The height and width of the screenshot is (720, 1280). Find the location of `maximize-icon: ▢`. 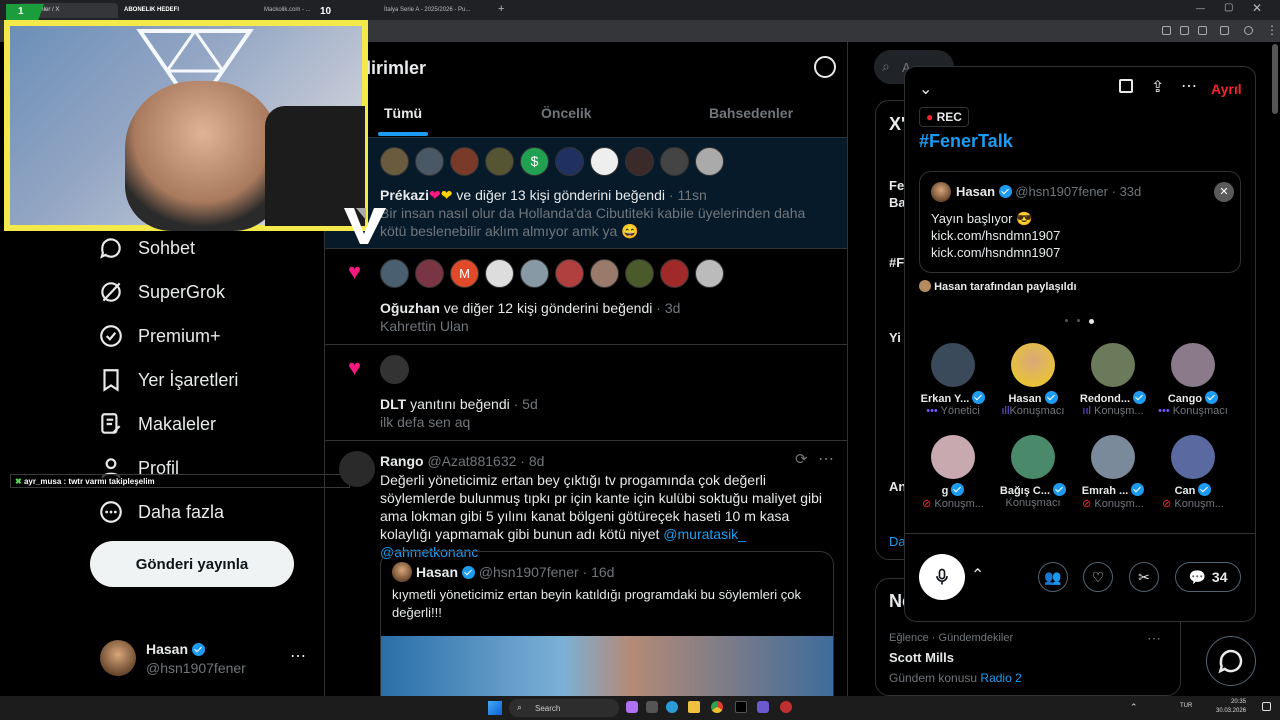

maximize-icon: ▢ is located at coordinates (1228, 7).